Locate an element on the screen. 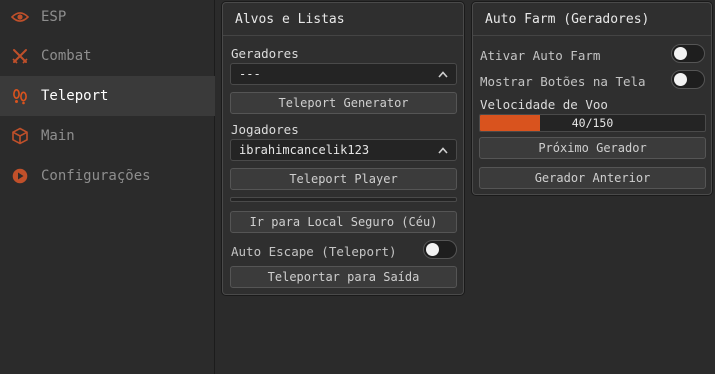 Image resolution: width=715 pixels, height=374 pixels. slider-value: 40/150 is located at coordinates (592, 123).